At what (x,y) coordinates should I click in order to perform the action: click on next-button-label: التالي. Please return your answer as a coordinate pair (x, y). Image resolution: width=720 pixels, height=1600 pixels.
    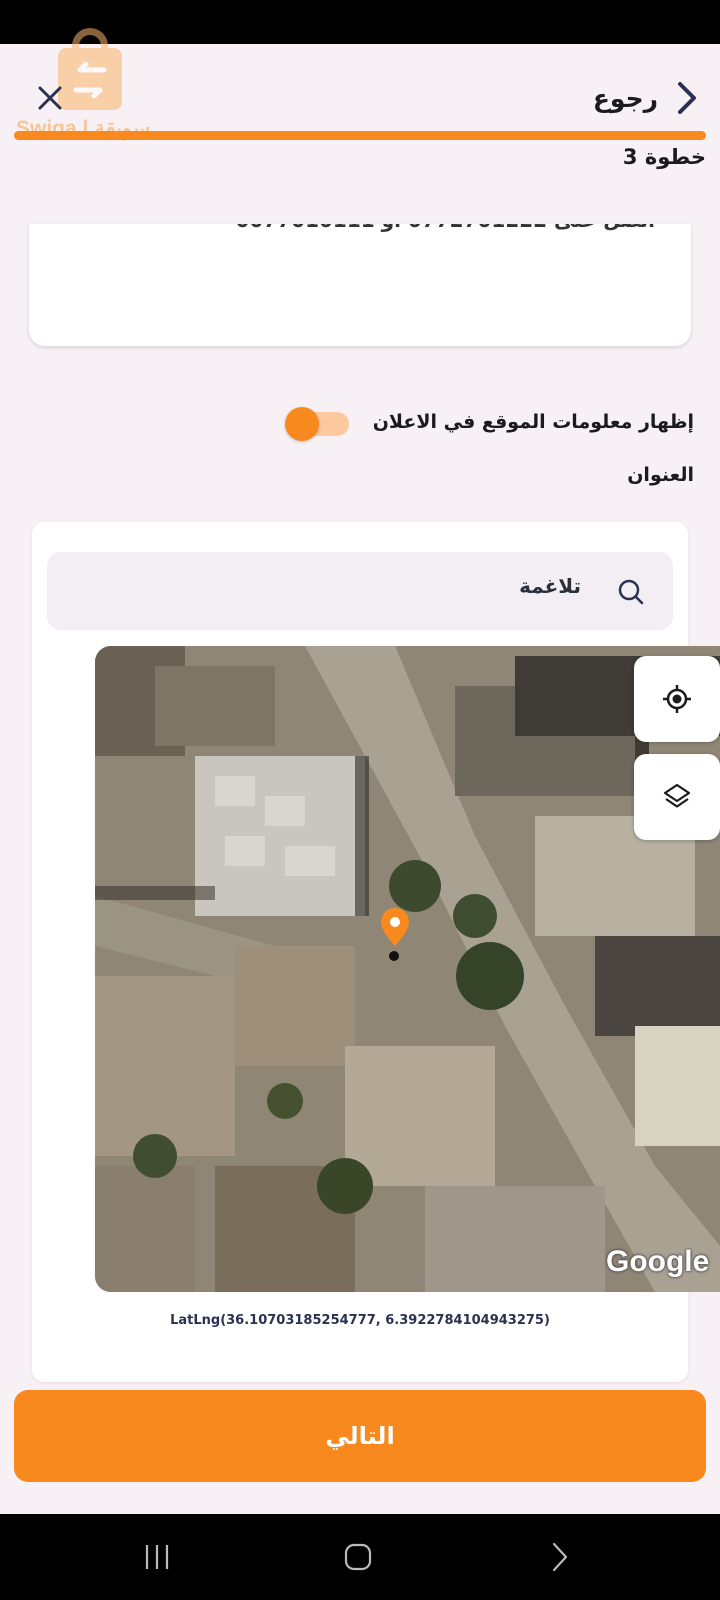
    Looking at the image, I should click on (360, 1436).